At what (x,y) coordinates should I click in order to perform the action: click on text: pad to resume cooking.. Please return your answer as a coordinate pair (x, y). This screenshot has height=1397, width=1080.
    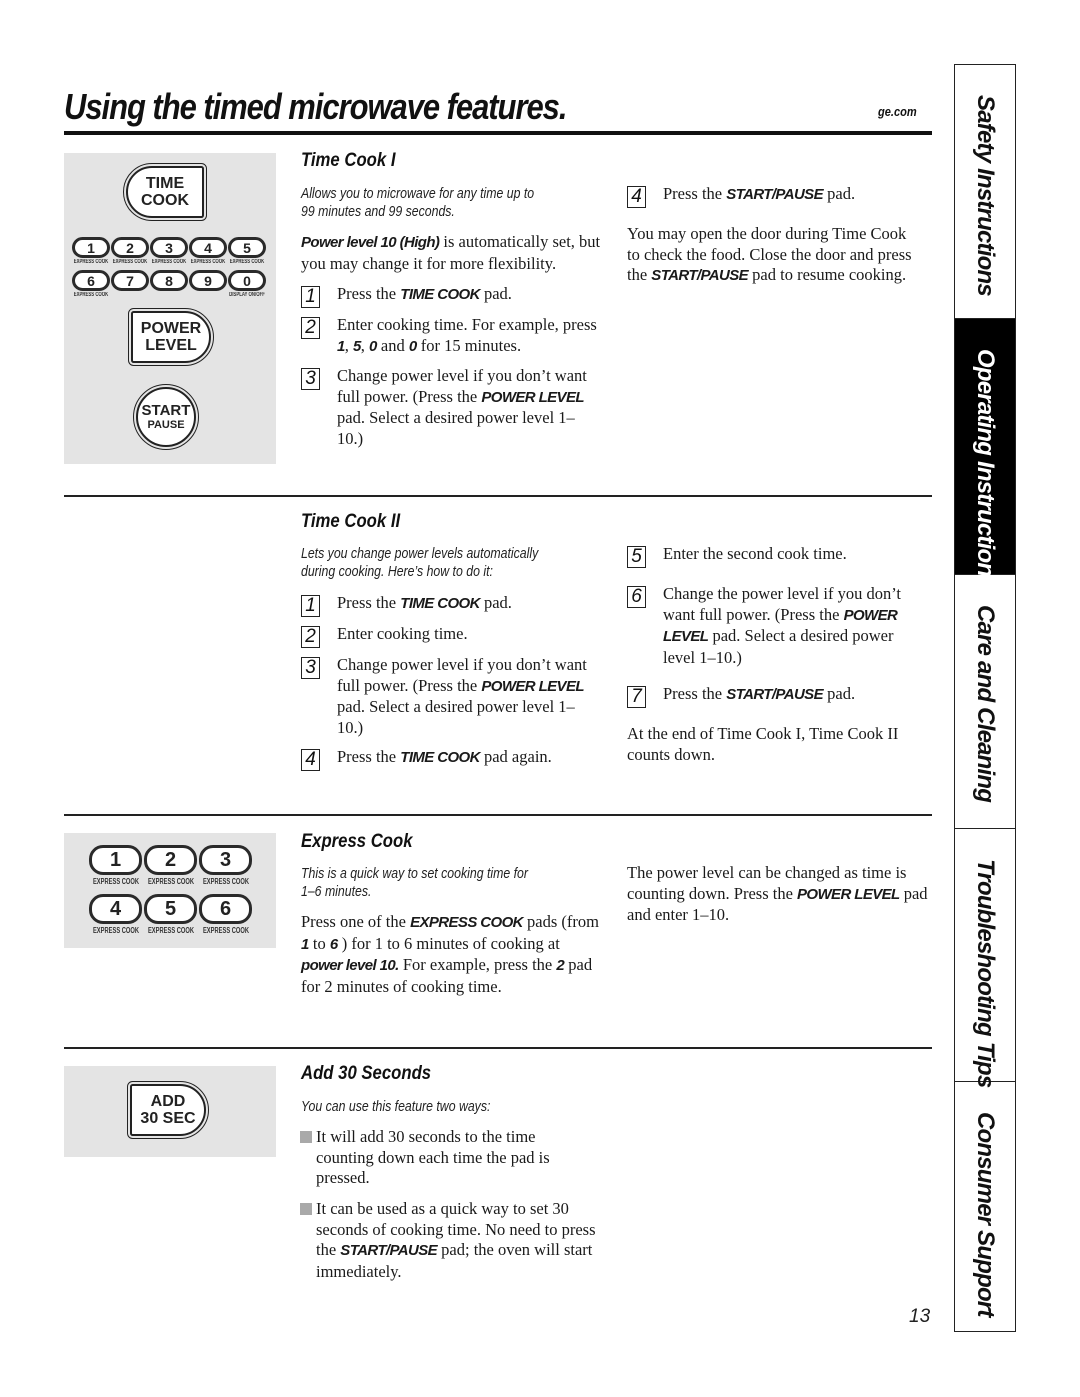
    Looking at the image, I should click on (827, 274).